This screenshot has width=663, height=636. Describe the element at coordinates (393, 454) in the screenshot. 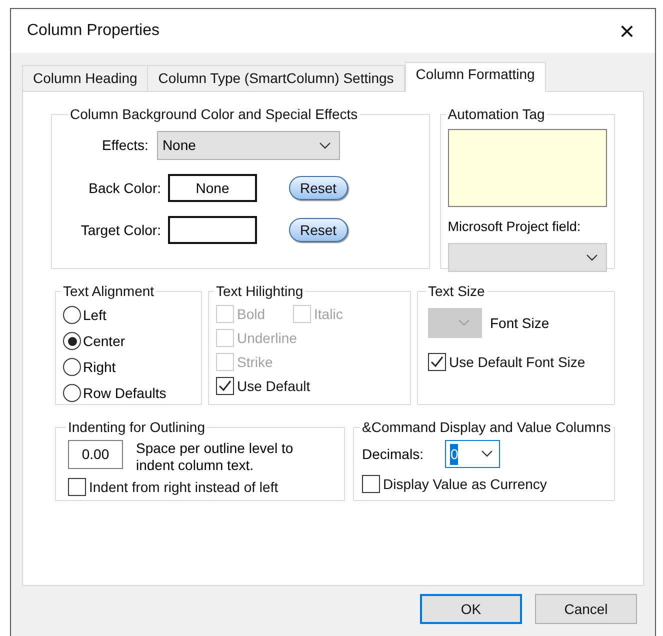

I see `field-label: Decimals:` at that location.